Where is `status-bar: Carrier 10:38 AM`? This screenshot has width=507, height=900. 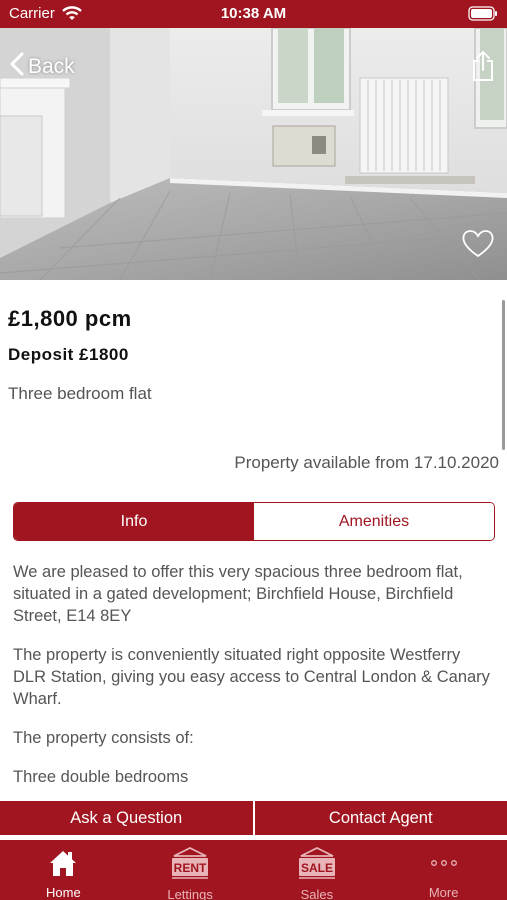
status-bar: Carrier 10:38 AM is located at coordinates (253, 14).